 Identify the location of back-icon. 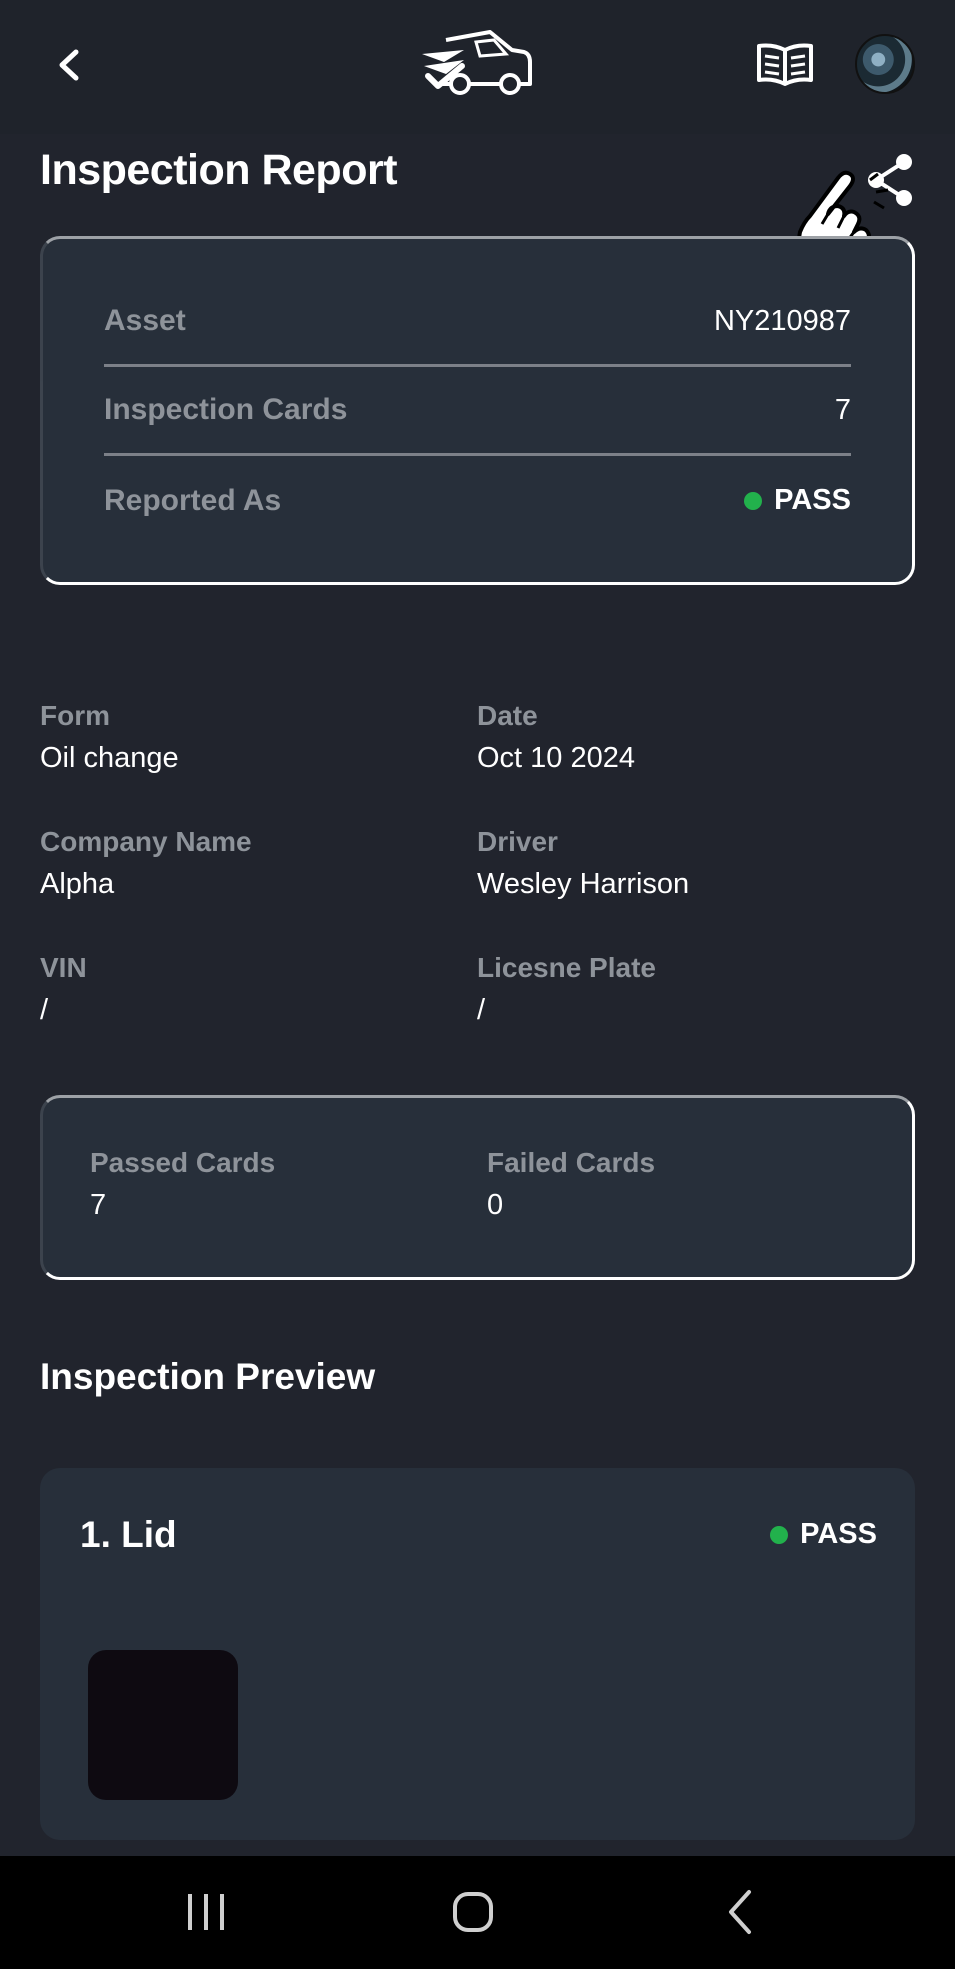
(740, 1912).